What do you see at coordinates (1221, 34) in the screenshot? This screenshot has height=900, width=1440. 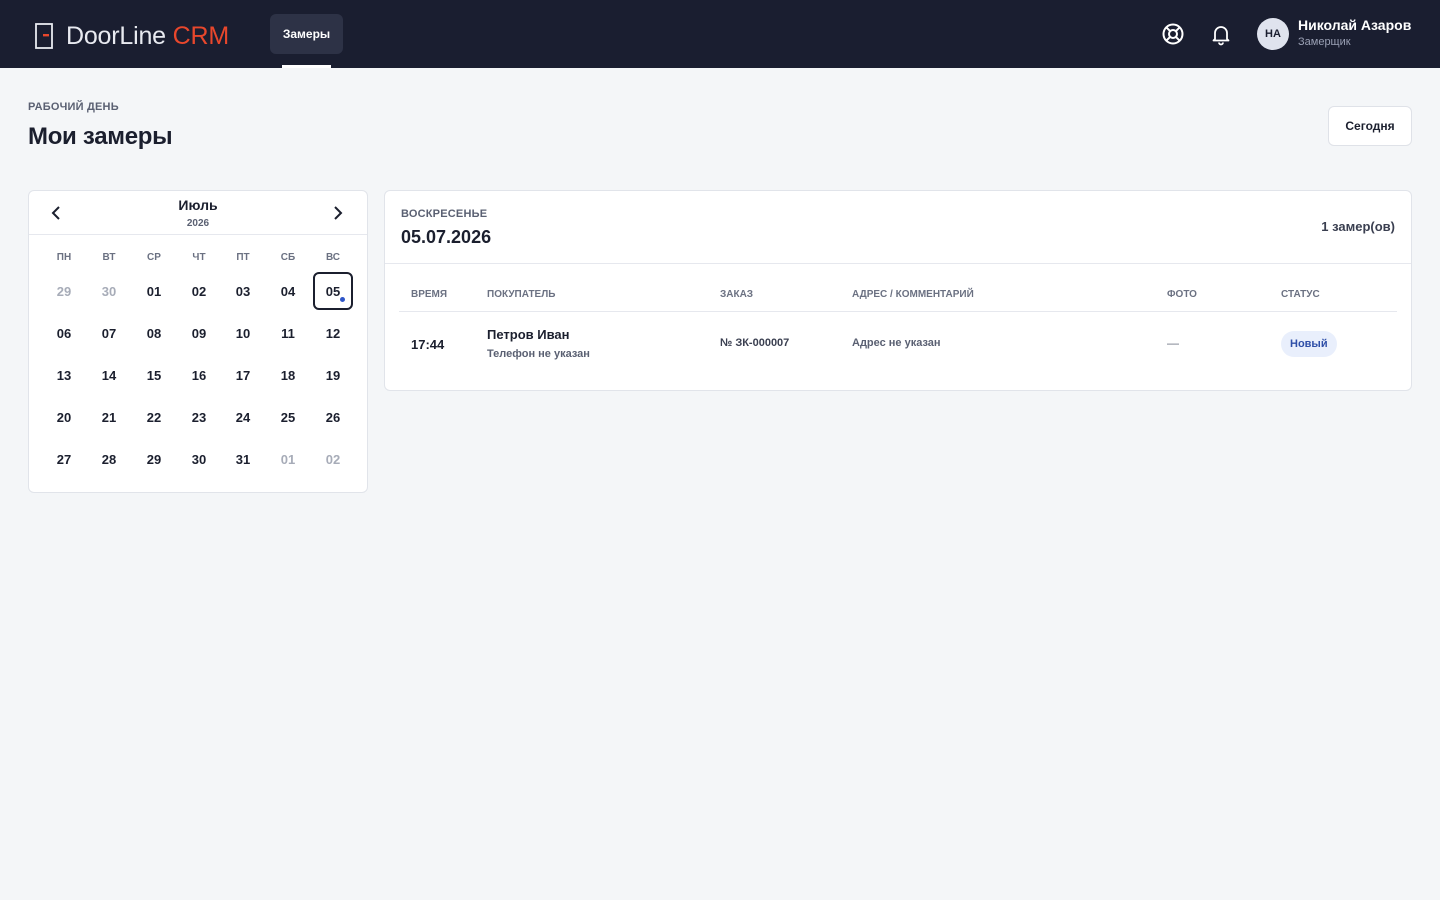 I see `bell-icon` at bounding box center [1221, 34].